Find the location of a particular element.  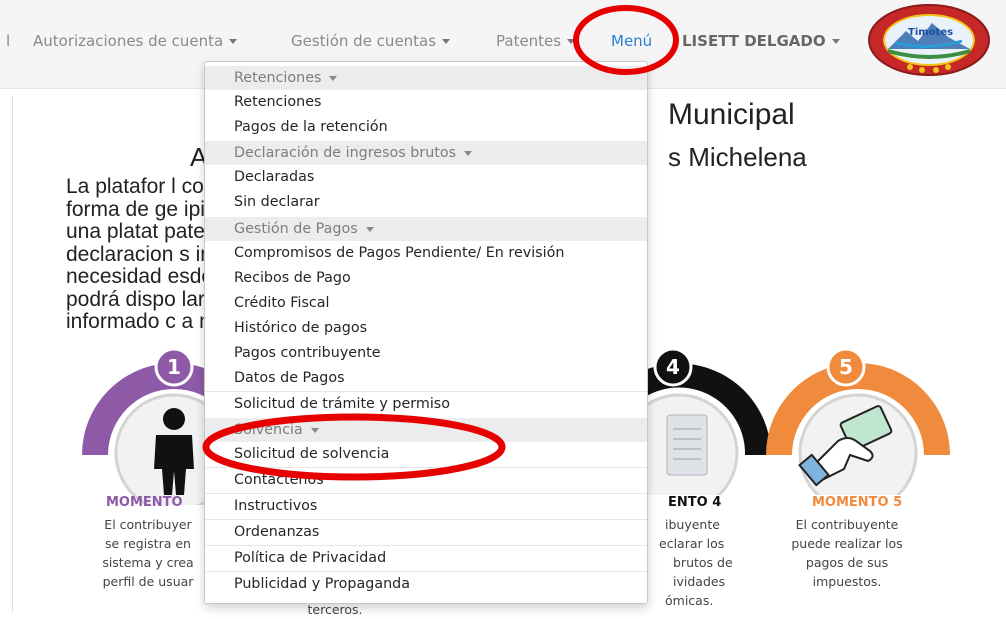

payment-card-hand-icon is located at coordinates (845, 446).